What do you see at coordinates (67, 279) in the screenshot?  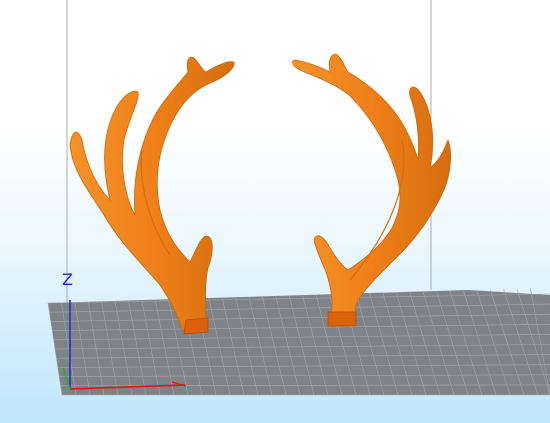 I see `z-axis-label: Z` at bounding box center [67, 279].